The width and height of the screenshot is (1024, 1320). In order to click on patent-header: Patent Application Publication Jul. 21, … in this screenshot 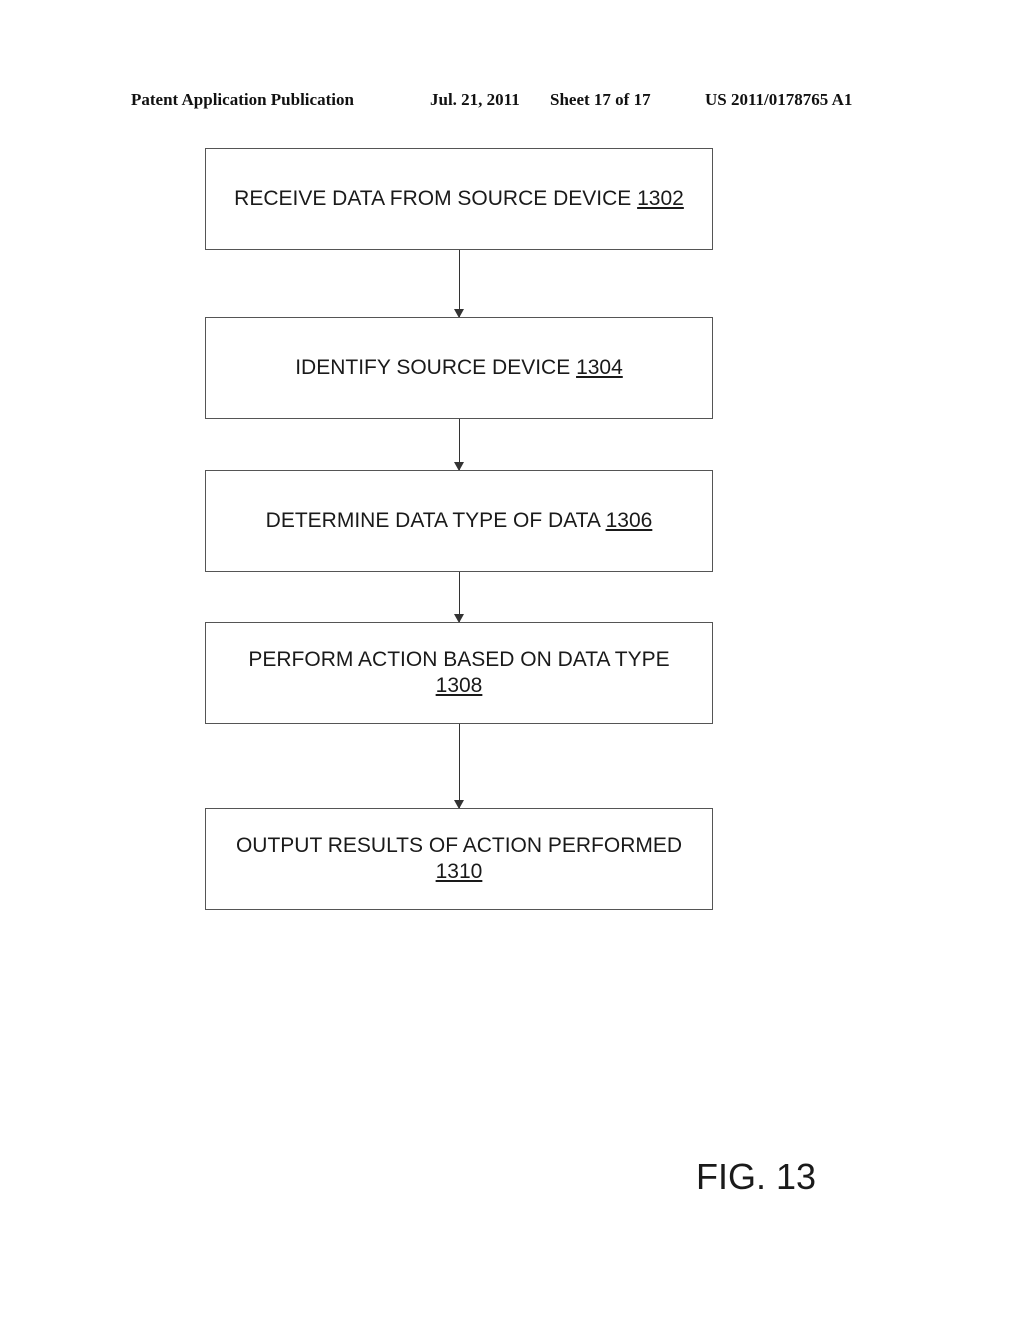, I will do `click(512, 102)`.